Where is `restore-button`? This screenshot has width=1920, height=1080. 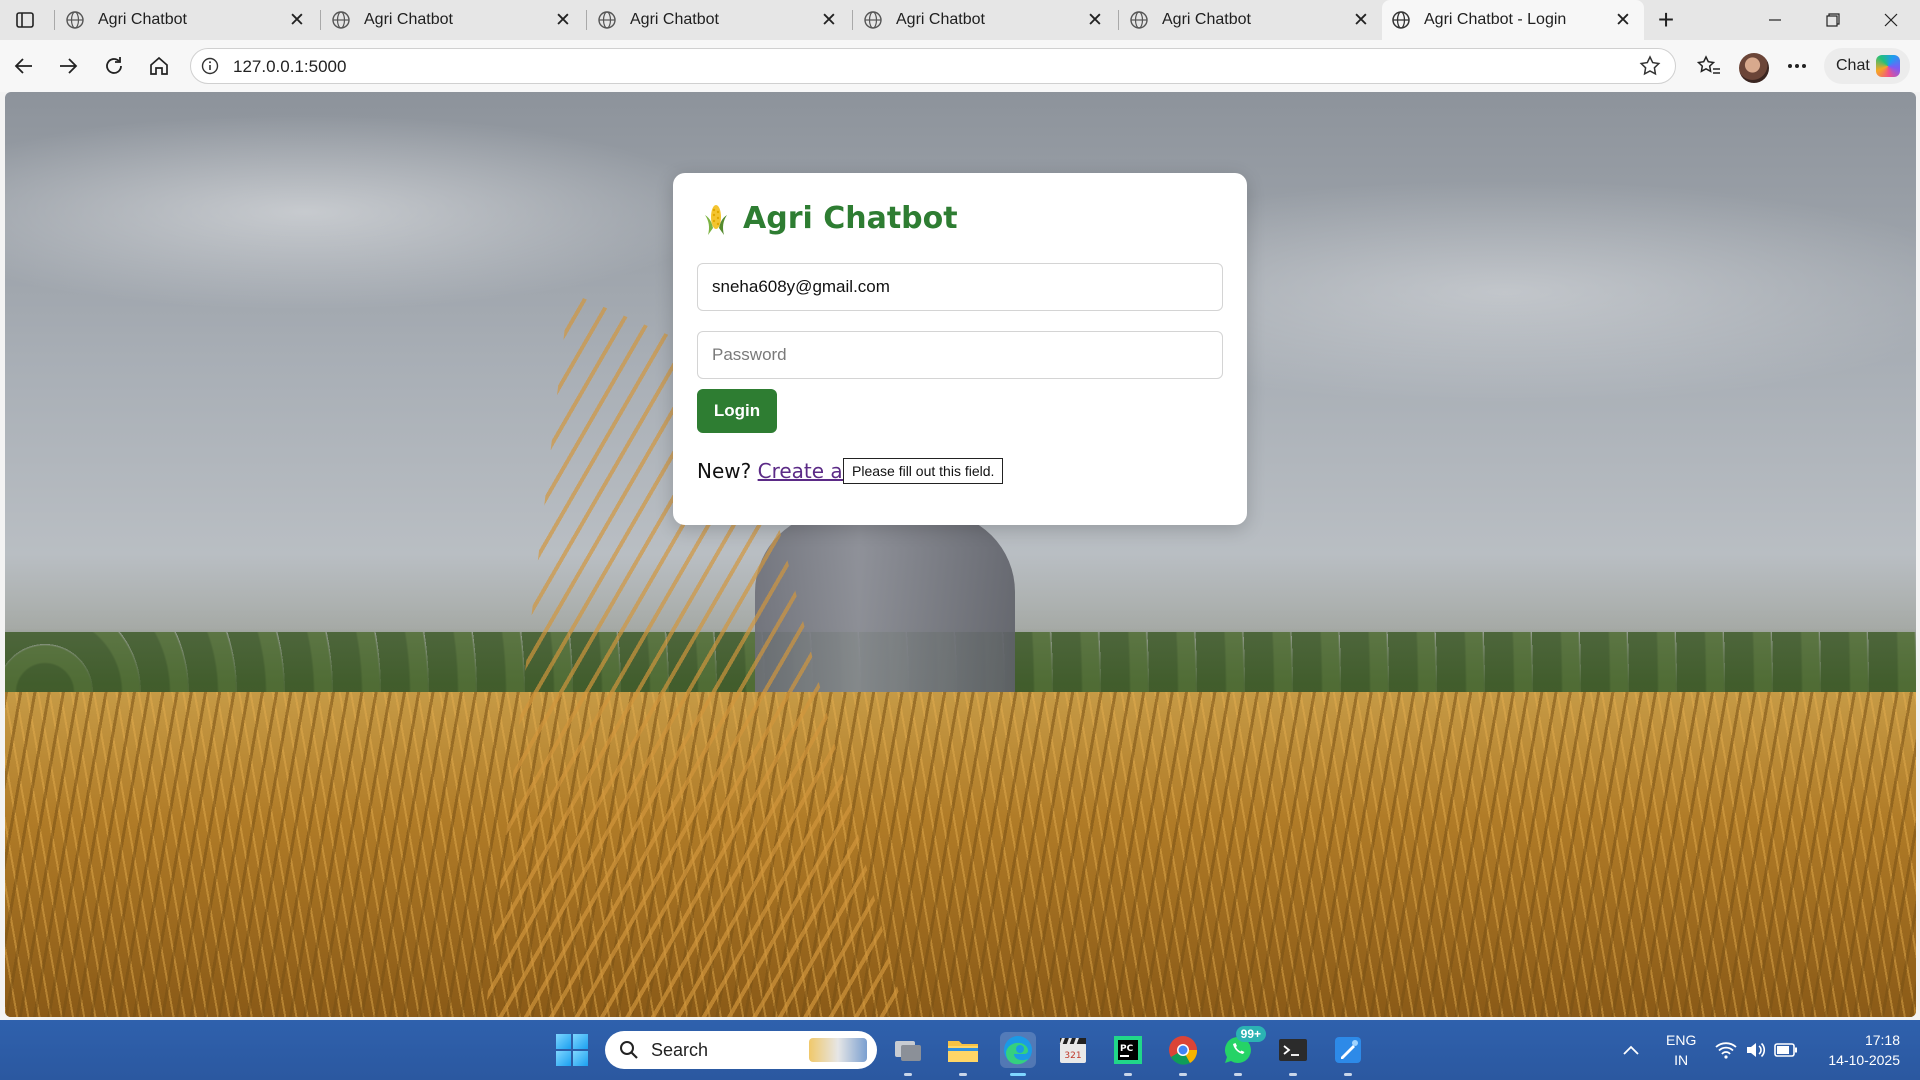 restore-button is located at coordinates (1833, 20).